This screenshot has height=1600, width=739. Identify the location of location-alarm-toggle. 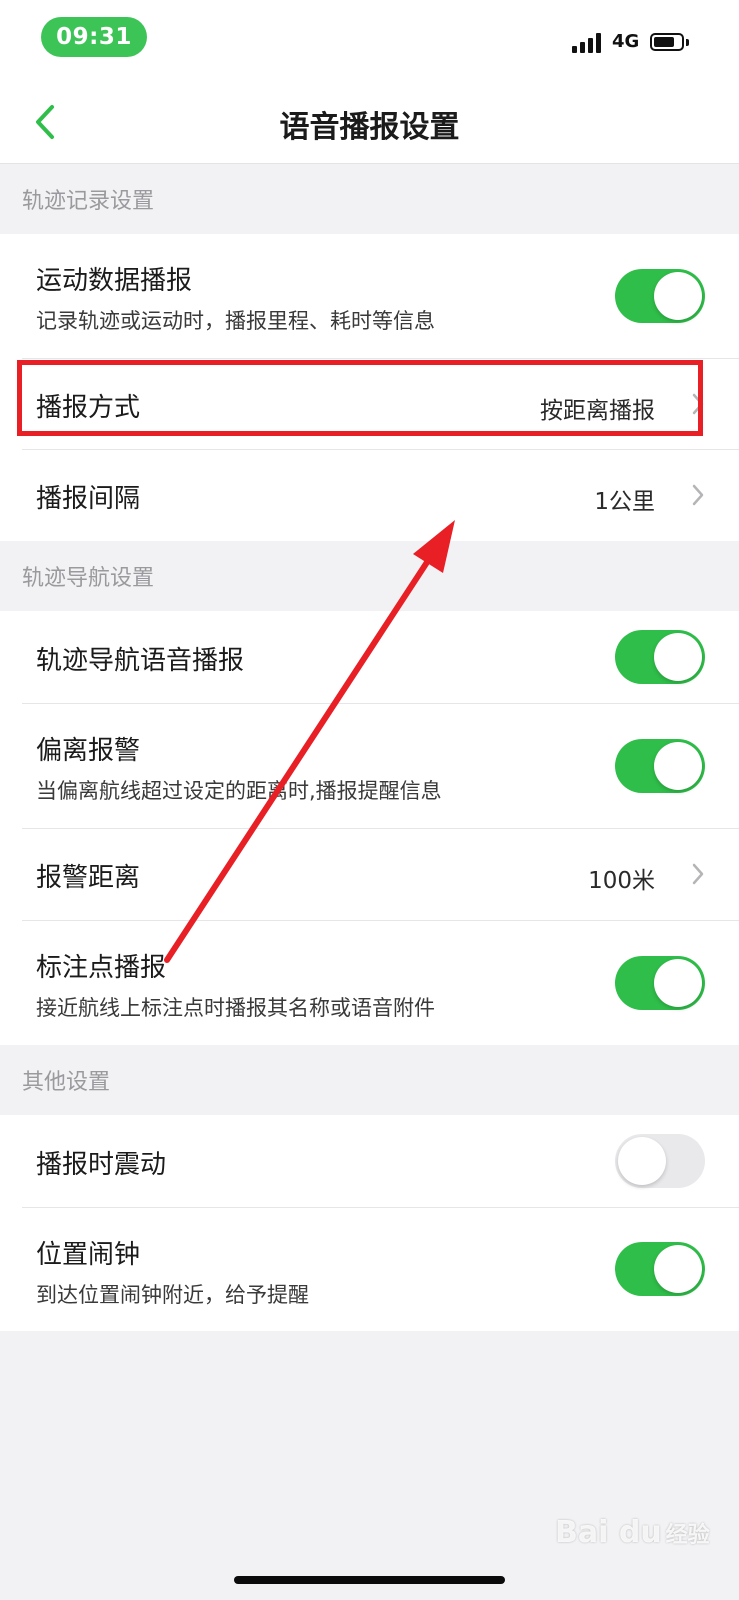
(660, 1269).